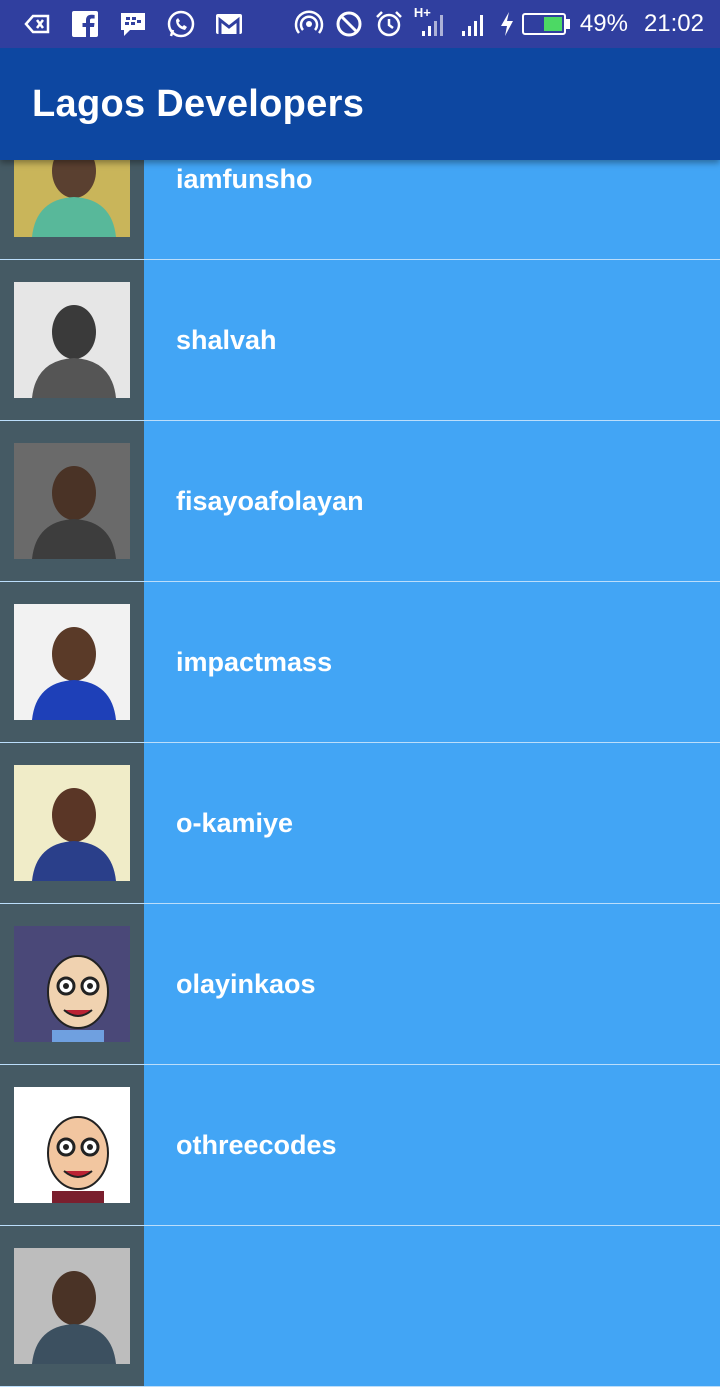  Describe the element at coordinates (133, 24) in the screenshot. I see `bbm-icon` at that location.